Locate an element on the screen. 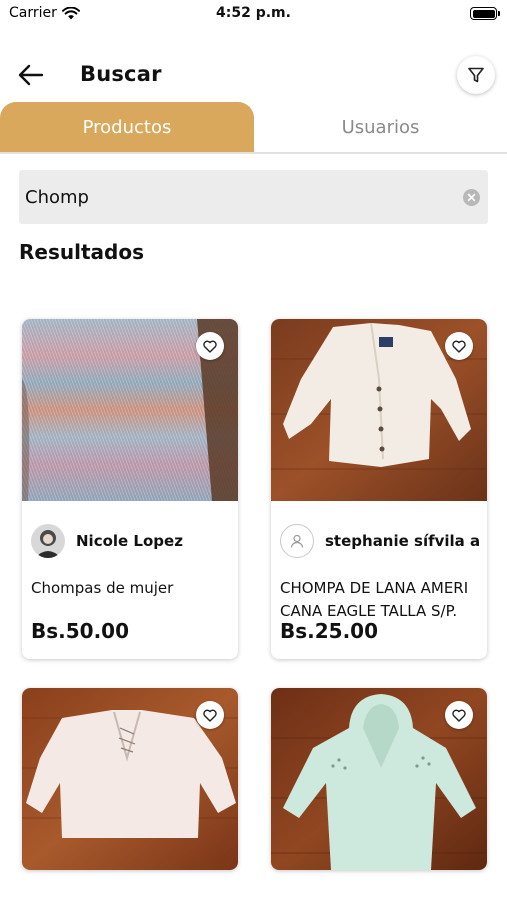 The height and width of the screenshot is (900, 507). filter-button is located at coordinates (476, 75).